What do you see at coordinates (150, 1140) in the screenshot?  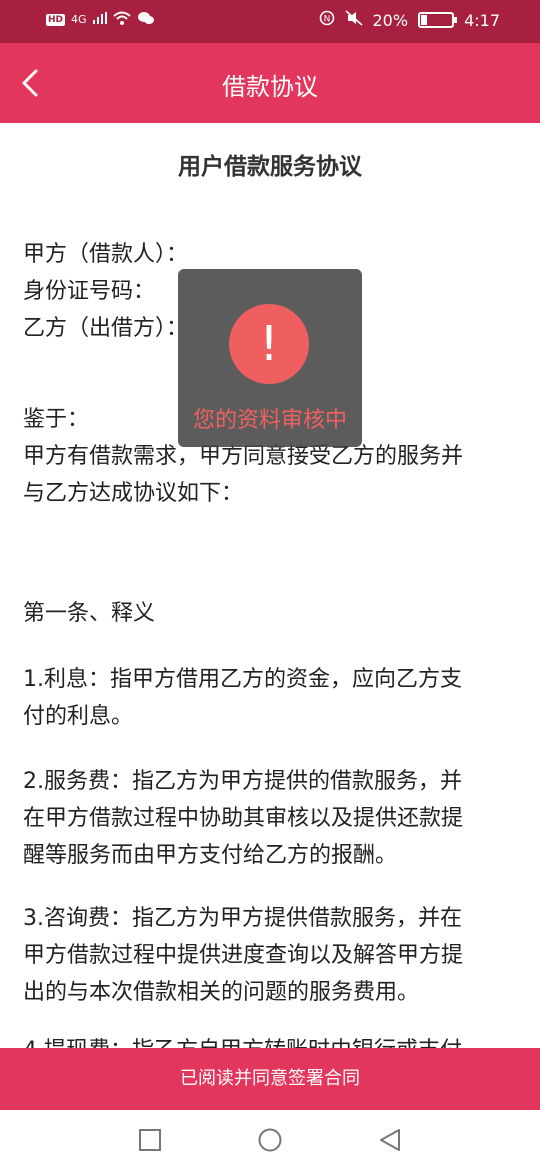 I see `recent-apps-icon` at bounding box center [150, 1140].